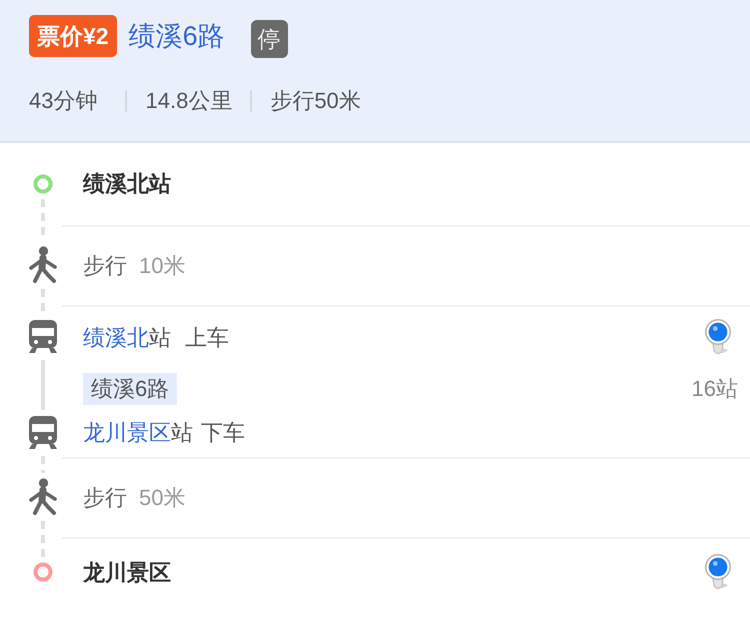  What do you see at coordinates (73, 36) in the screenshot?
I see `fare-badge: 票价¥2` at bounding box center [73, 36].